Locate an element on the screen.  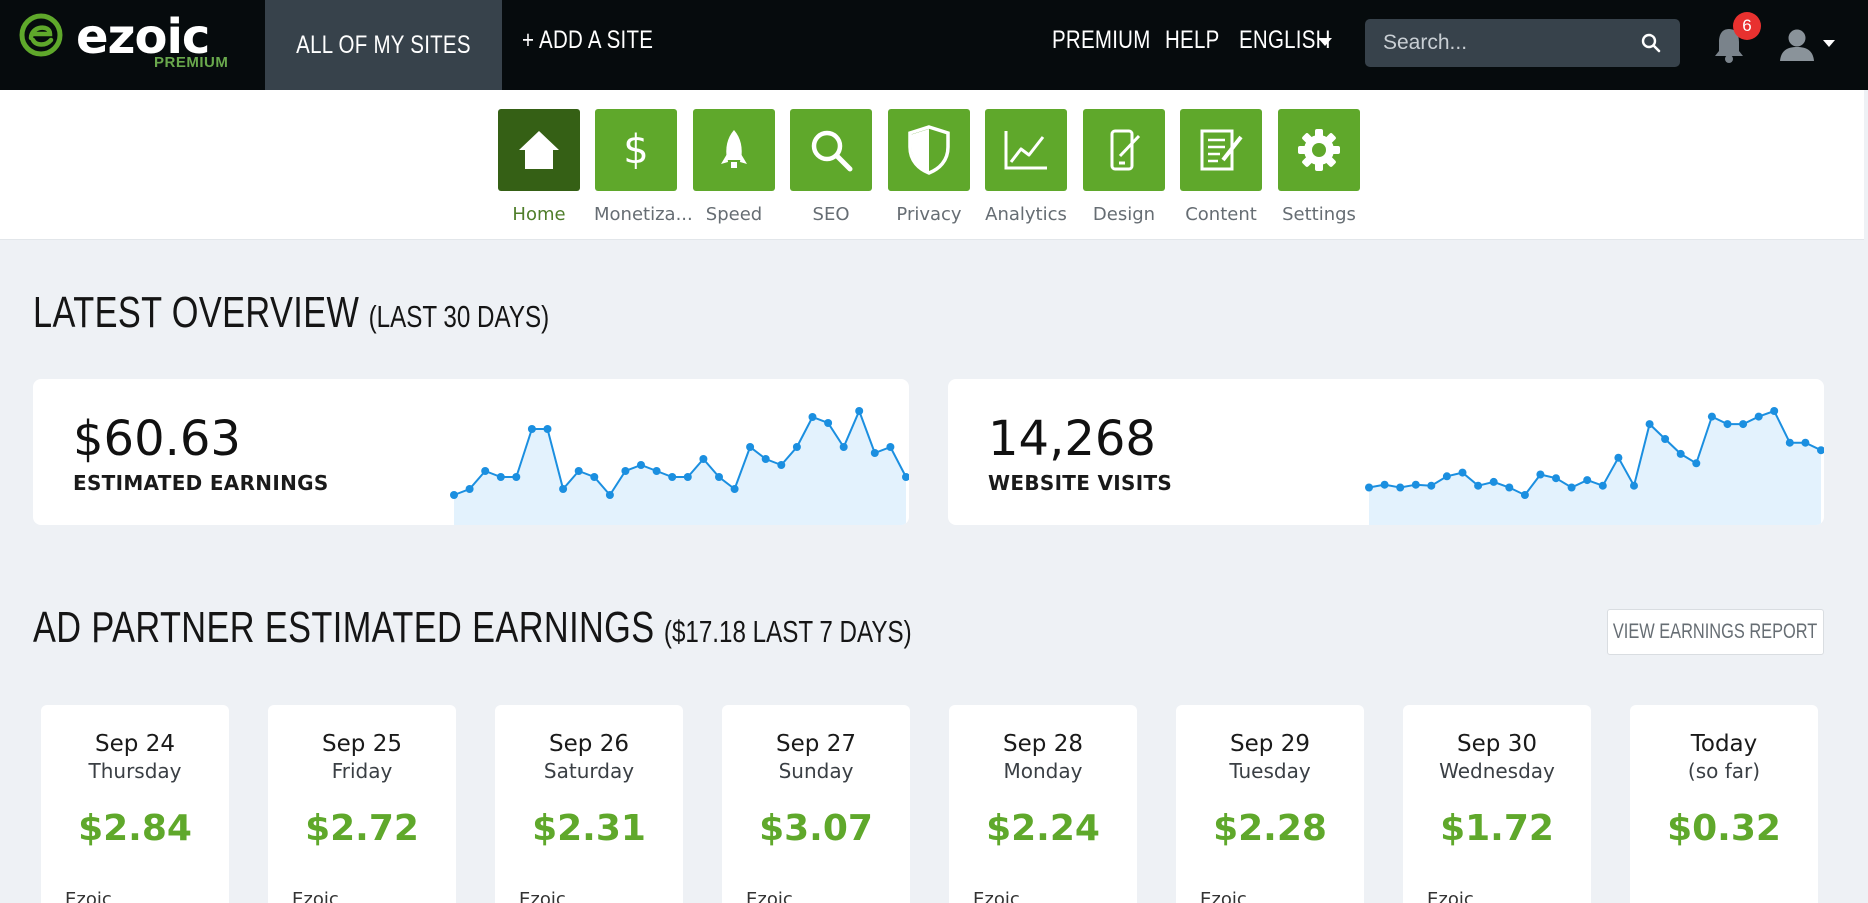
day-earnings-card: Sep 30 Wednesday $1.72 Ezoic is located at coordinates (1497, 804).